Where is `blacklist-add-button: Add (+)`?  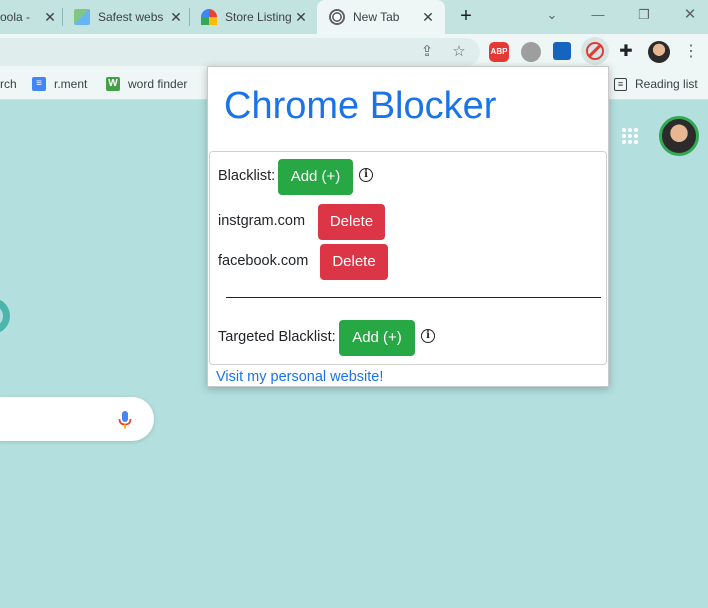 blacklist-add-button: Add (+) is located at coordinates (315, 177).